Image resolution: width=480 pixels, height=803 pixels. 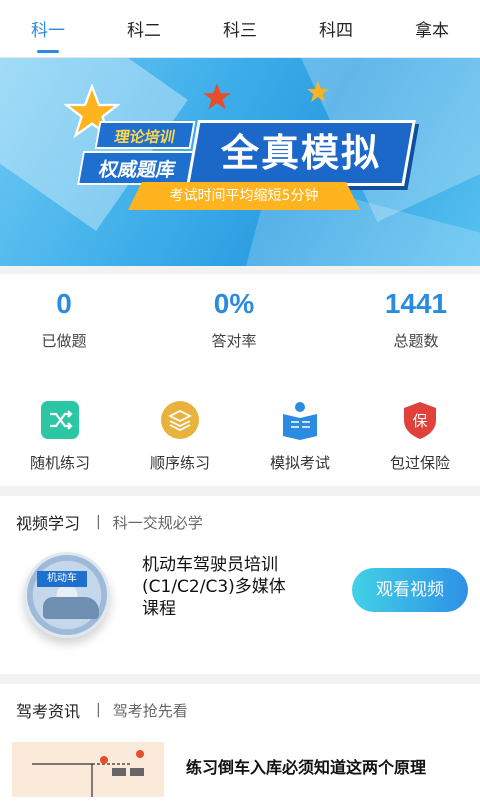 I want to click on news-section: 驾考资讯 | 驾考抢先看 练习倒车入库必须知道这两个原理, so click(x=240, y=743).